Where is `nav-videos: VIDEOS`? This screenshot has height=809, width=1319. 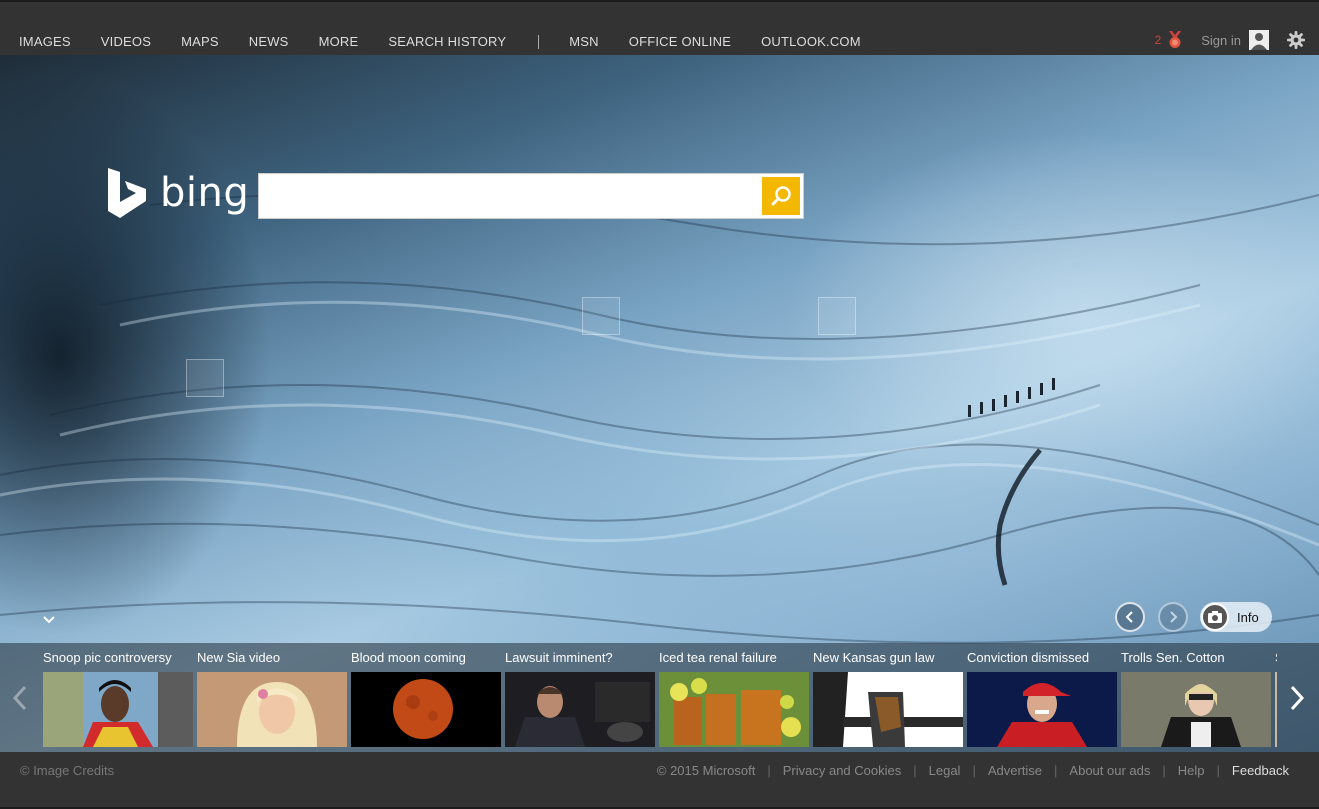
nav-videos: VIDEOS is located at coordinates (126, 41).